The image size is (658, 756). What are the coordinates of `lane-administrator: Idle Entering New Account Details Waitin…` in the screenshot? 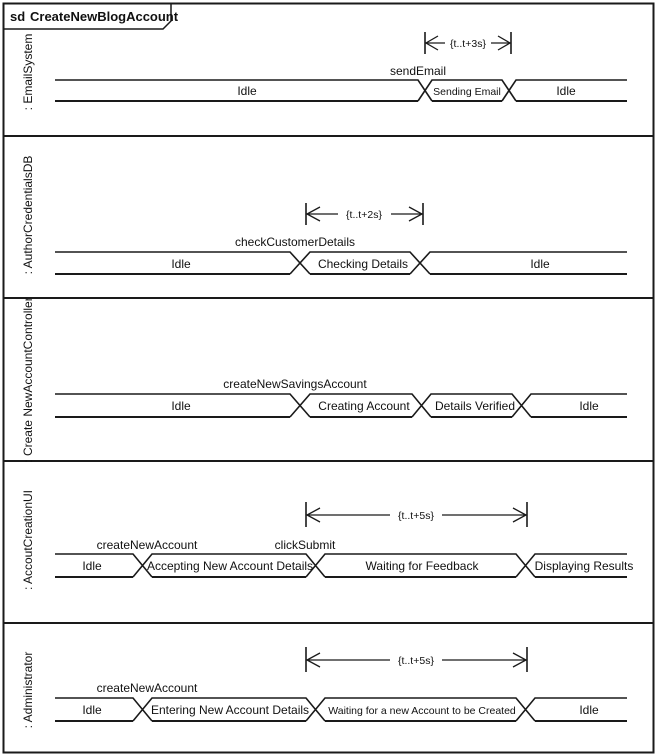 It's located at (341, 684).